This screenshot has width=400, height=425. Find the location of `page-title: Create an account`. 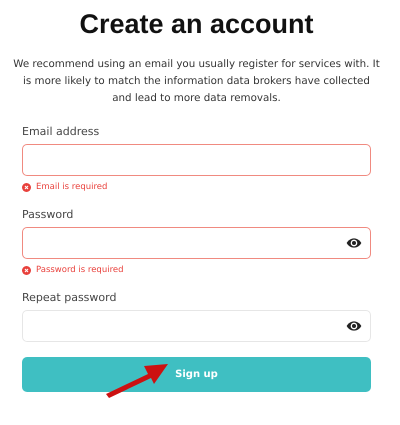

page-title: Create an account is located at coordinates (196, 24).